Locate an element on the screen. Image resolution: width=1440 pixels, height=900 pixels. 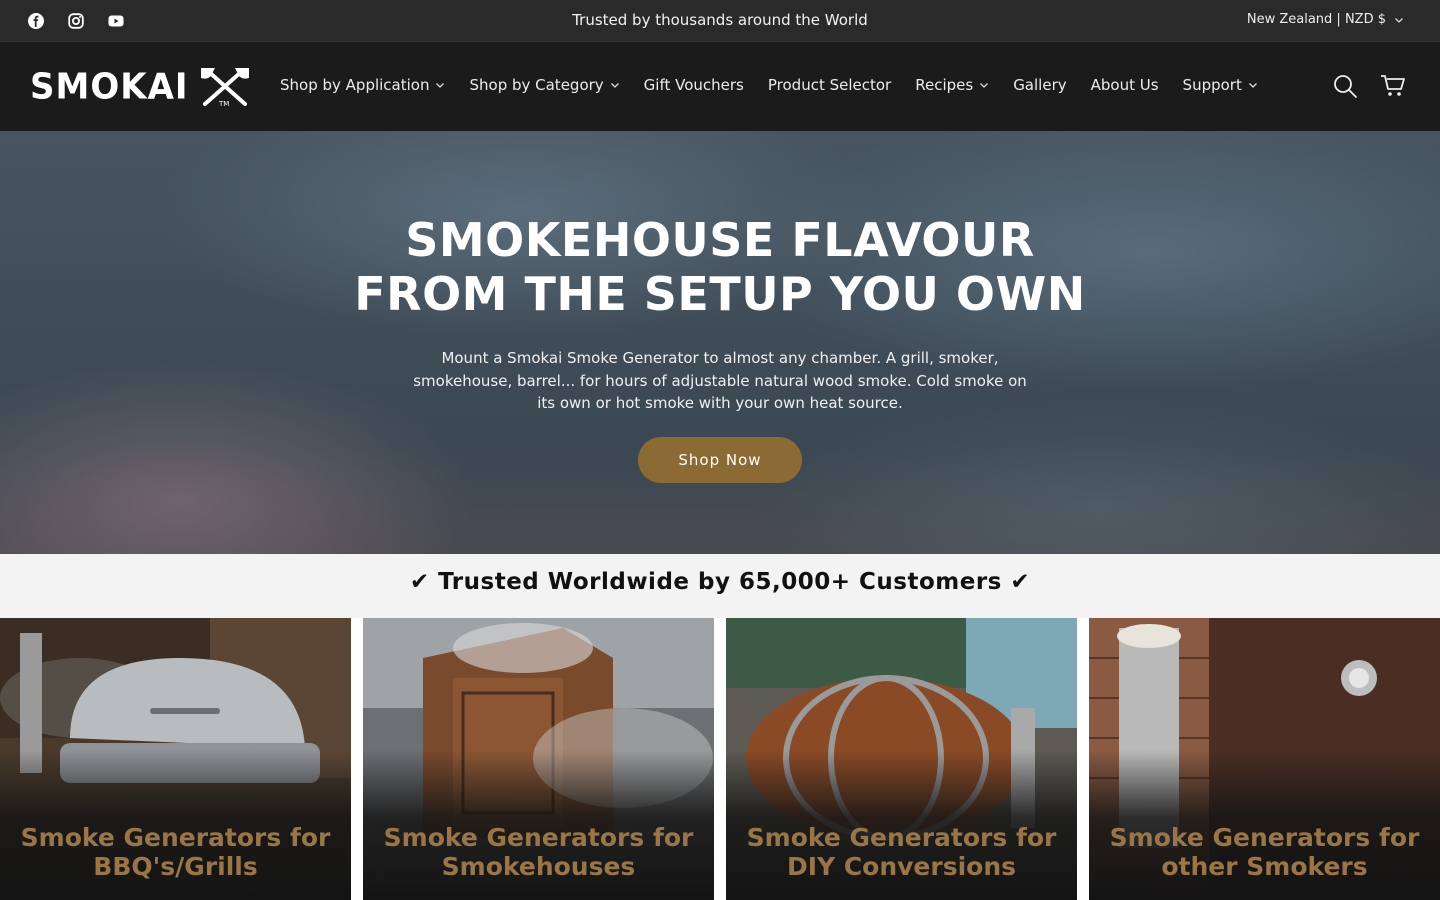
cart-icon is located at coordinates (1393, 86).